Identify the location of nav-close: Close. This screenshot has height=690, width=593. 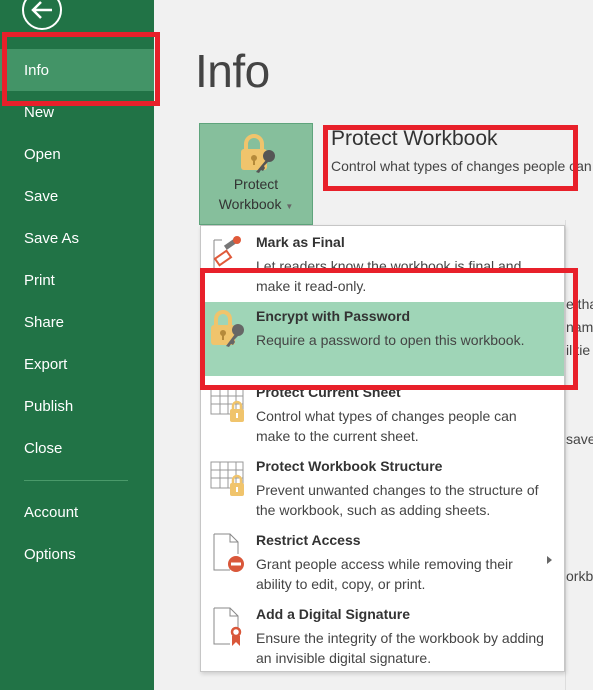
(77, 448).